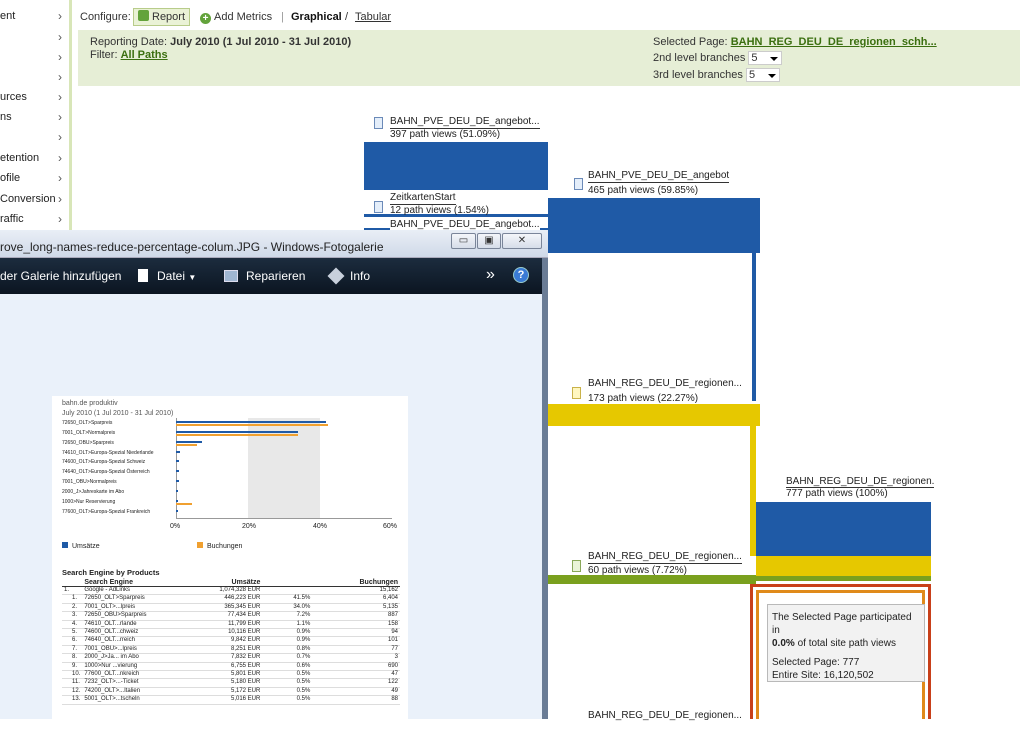  Describe the element at coordinates (348, 276) in the screenshot. I see `info-button: Info` at that location.